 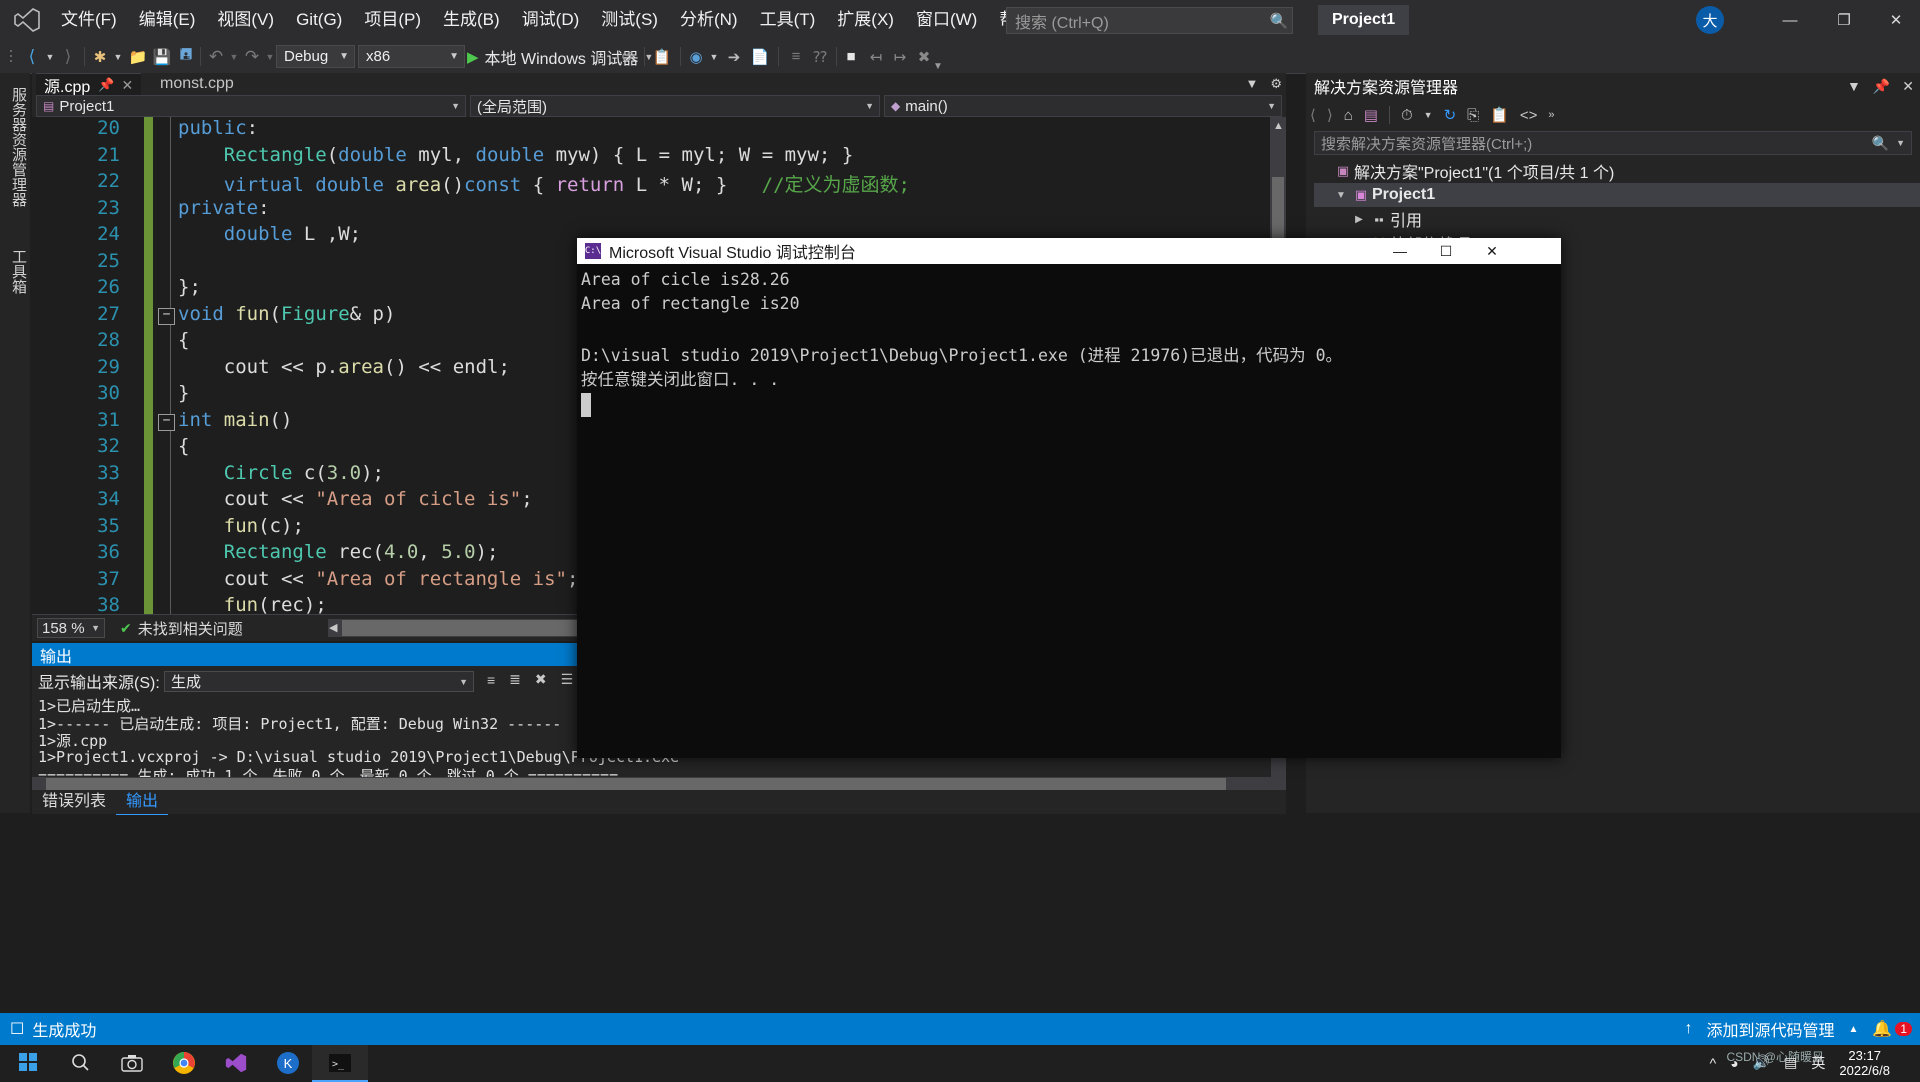 What do you see at coordinates (1492, 251) in the screenshot?
I see `console-close-button: ✕` at bounding box center [1492, 251].